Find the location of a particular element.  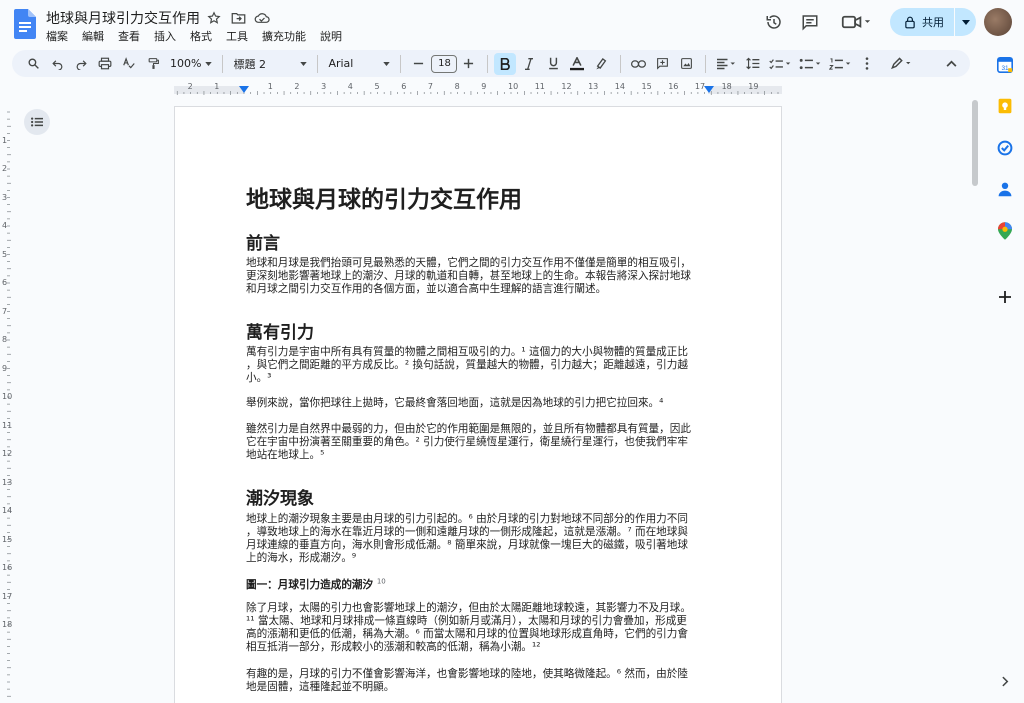

share-label: 共用 is located at coordinates (933, 22).